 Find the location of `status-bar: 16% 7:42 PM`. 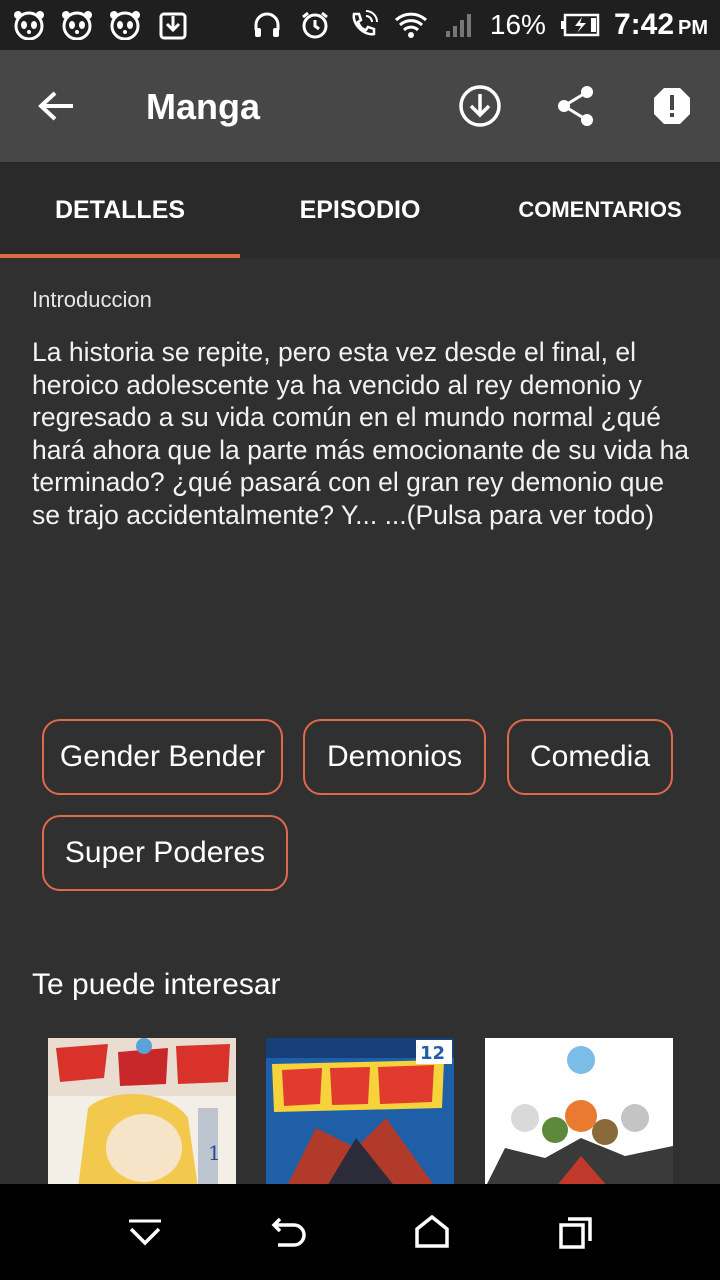

status-bar: 16% 7:42 PM is located at coordinates (360, 25).